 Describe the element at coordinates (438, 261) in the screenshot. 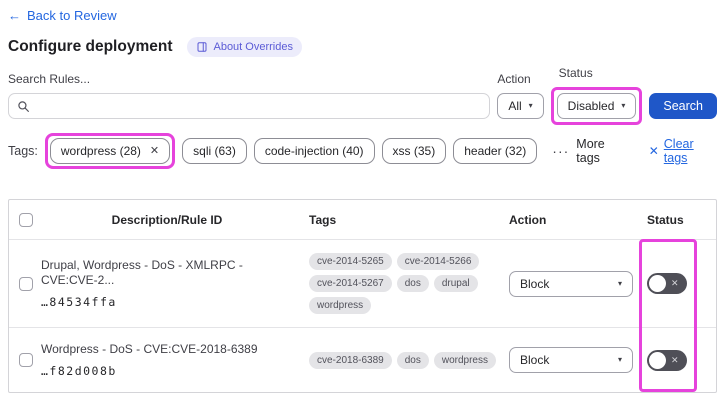

I see `tag-pill: cve-2014-5266` at that location.